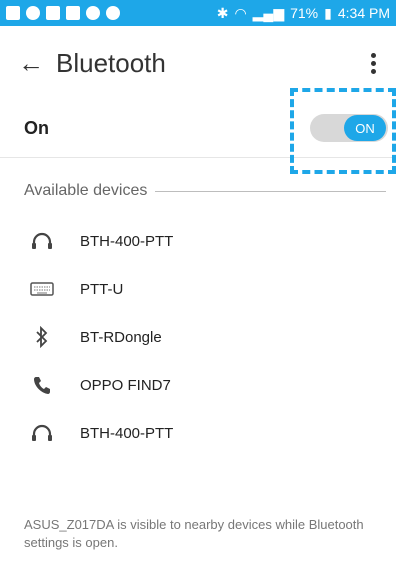  Describe the element at coordinates (113, 13) in the screenshot. I see `app-icon` at that location.